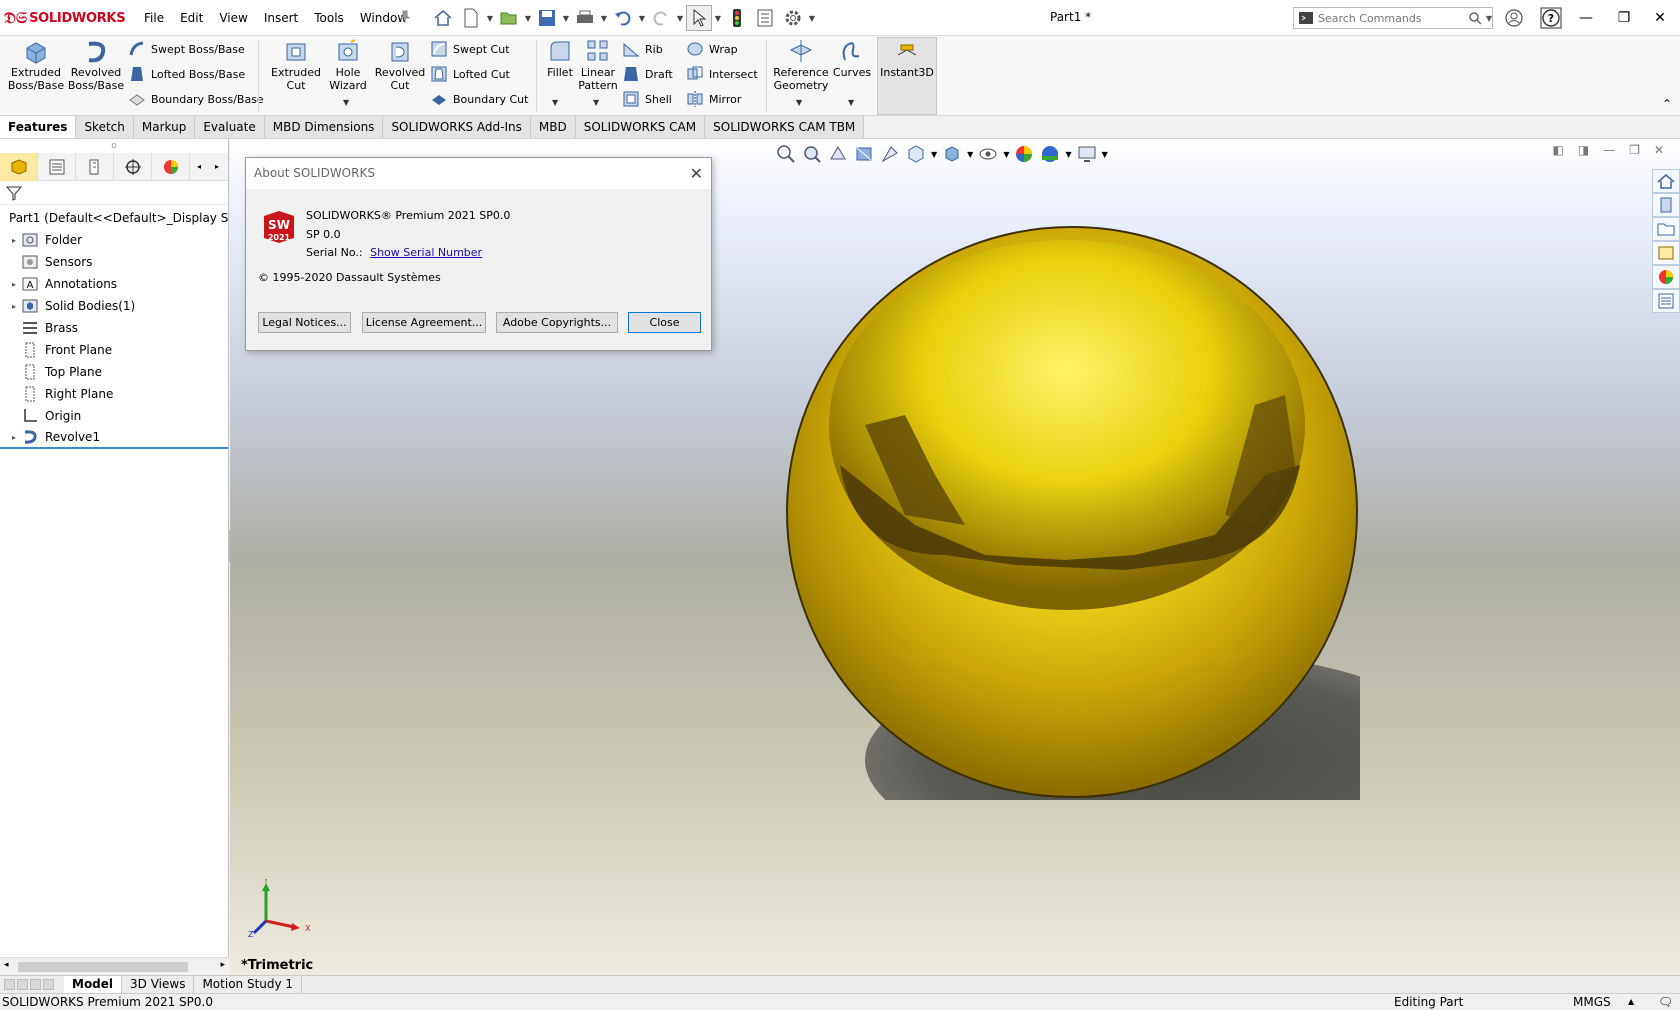  Describe the element at coordinates (952, 154) in the screenshot. I see `display-style-icon` at that location.